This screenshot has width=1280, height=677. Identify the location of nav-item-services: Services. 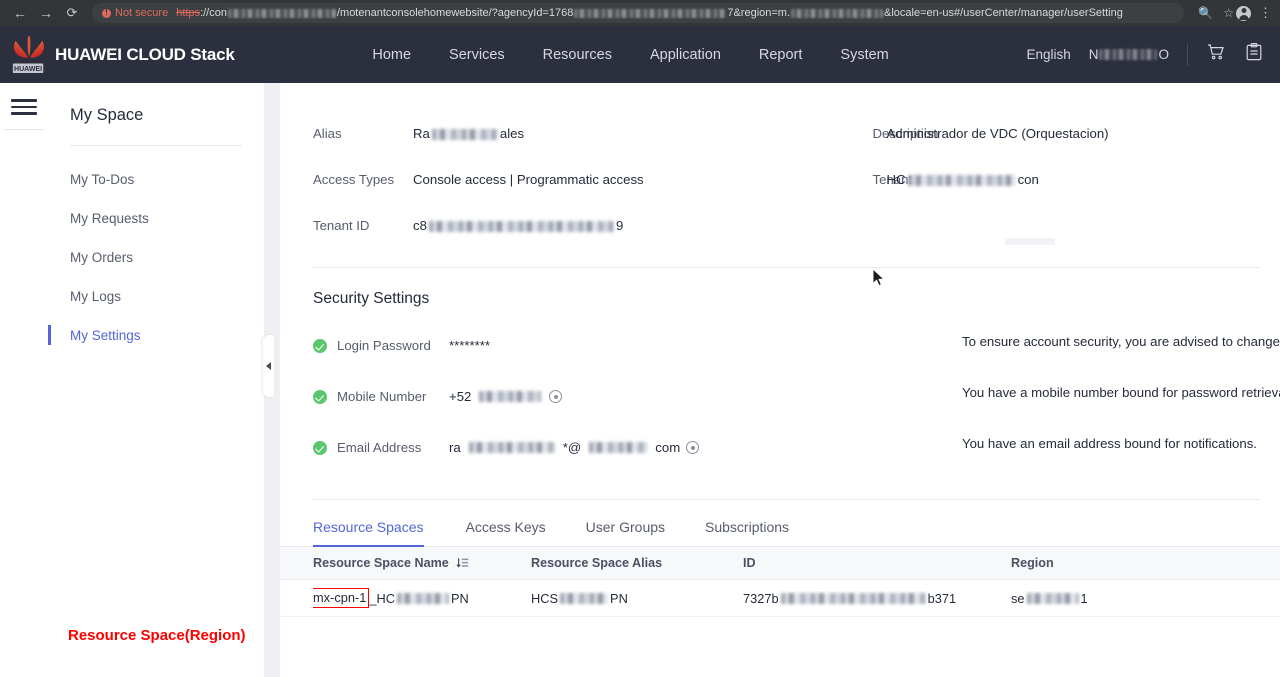
(477, 55).